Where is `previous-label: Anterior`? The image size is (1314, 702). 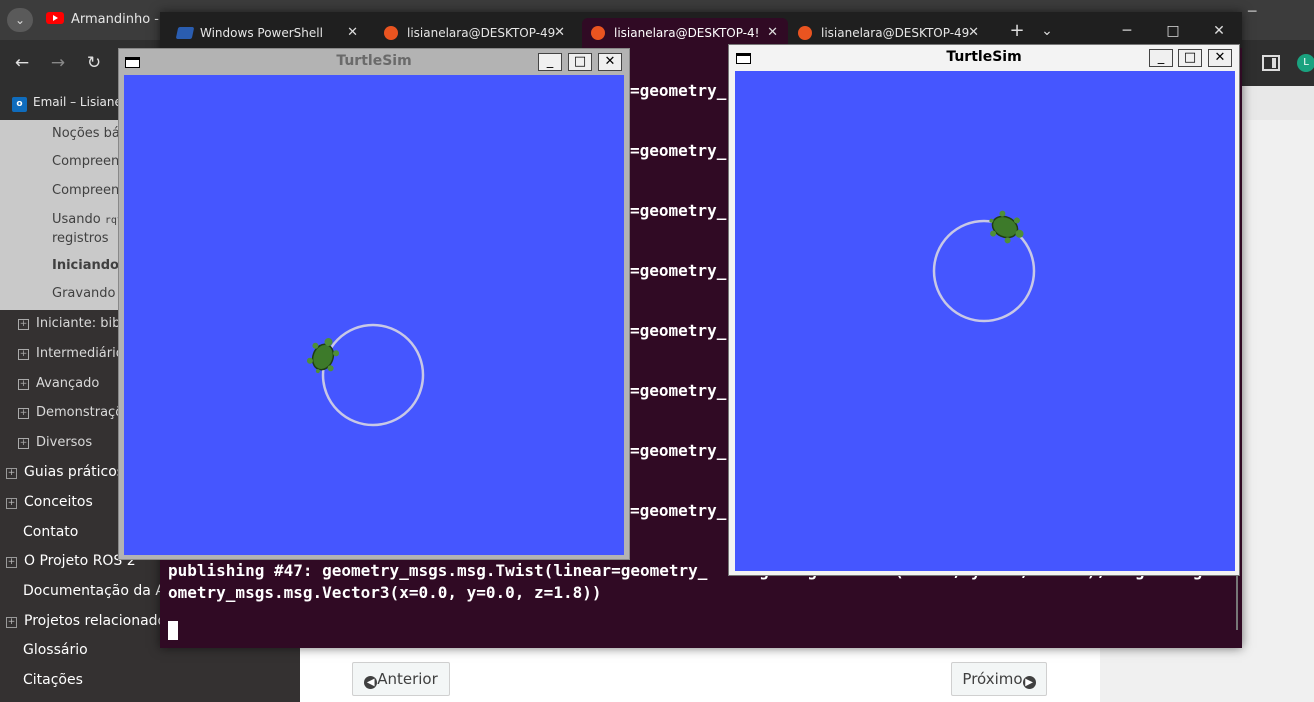
previous-label: Anterior is located at coordinates (407, 679).